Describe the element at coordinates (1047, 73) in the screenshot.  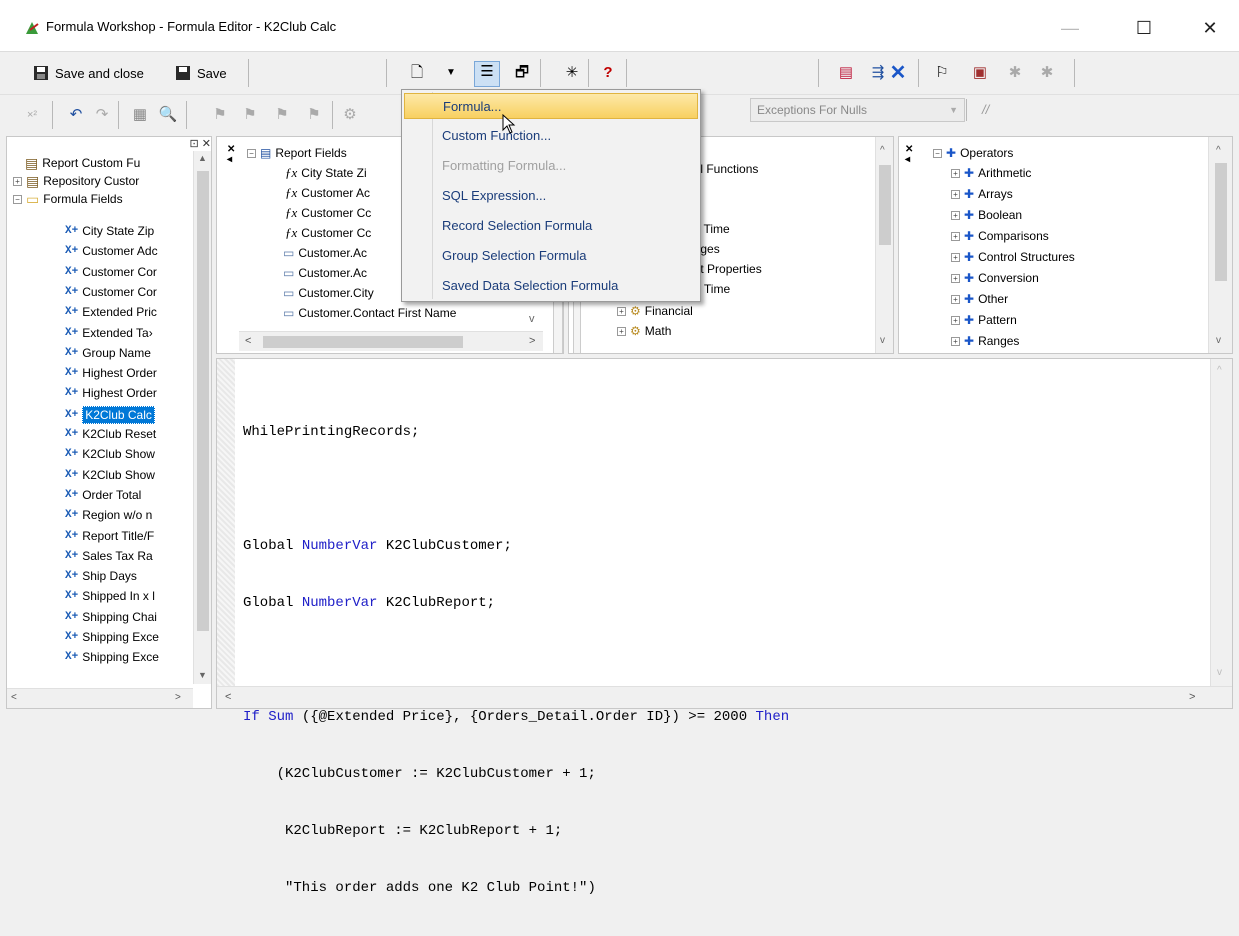
I see `debug-step-icon: ✱` at that location.